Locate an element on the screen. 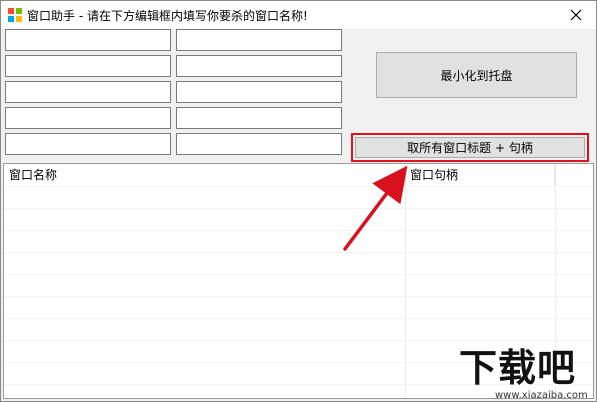  get-window-titles-button: 取所有窗口标题 + 句柄 is located at coordinates (470, 147).